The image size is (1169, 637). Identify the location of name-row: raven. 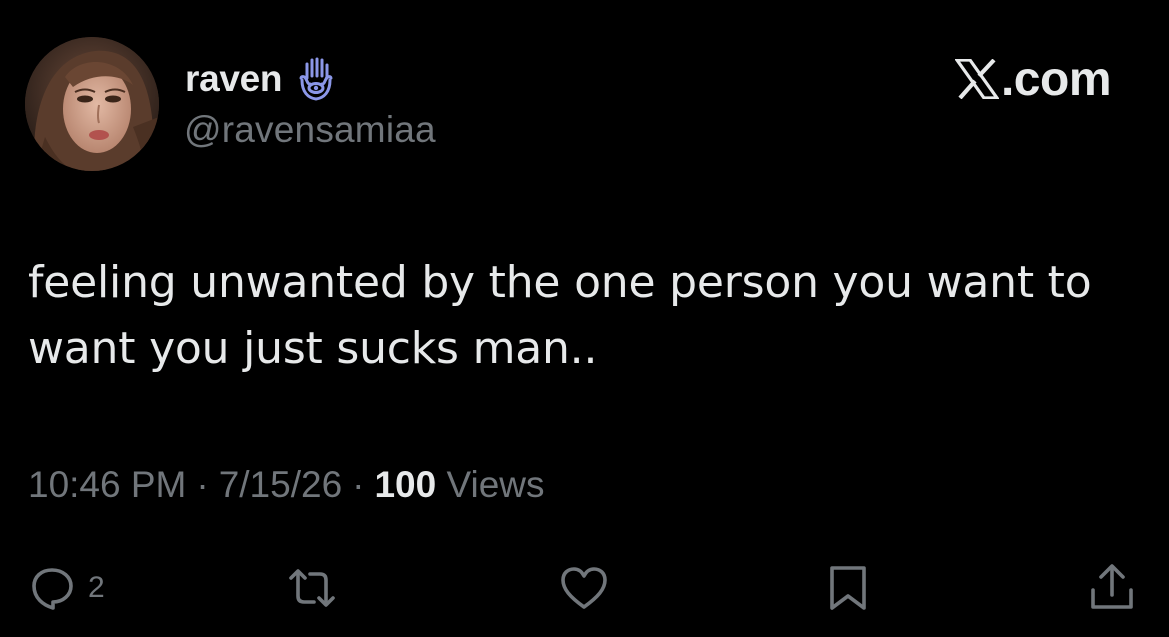
(260, 79).